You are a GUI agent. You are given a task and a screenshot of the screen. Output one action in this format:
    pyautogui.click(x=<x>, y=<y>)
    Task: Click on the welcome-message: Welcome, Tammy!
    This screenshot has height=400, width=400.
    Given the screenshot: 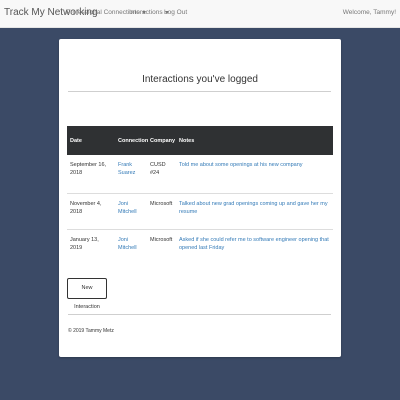 What is the action you would take?
    pyautogui.click(x=369, y=12)
    